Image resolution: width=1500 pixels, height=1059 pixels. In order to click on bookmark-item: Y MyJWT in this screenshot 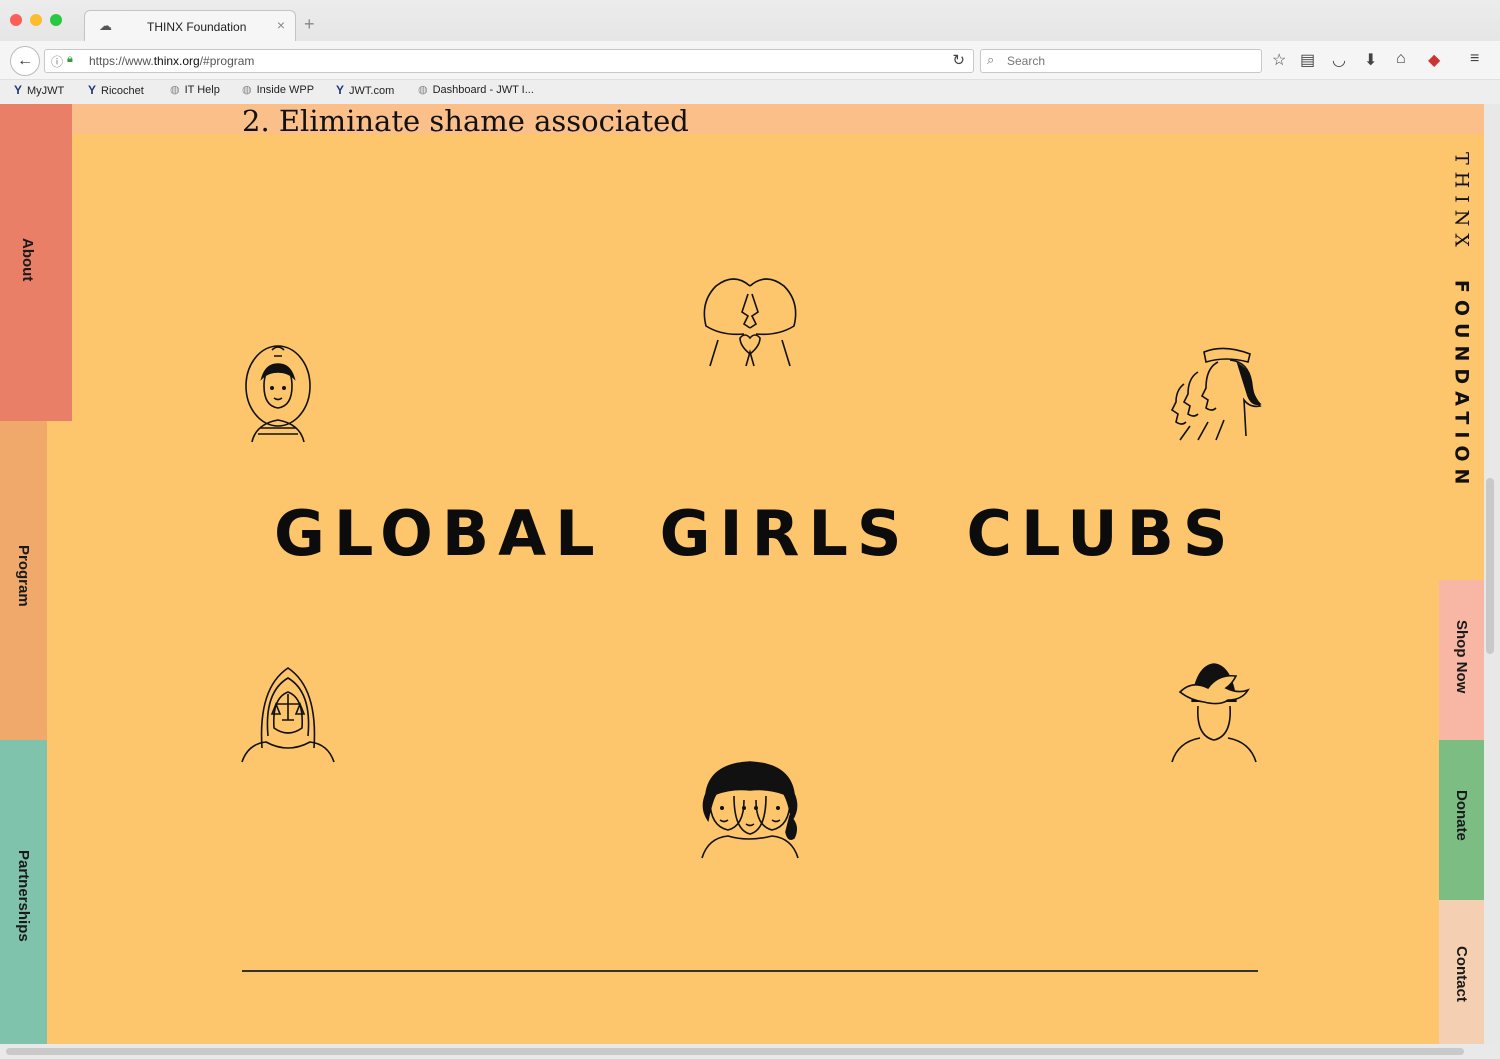, I will do `click(39, 90)`.